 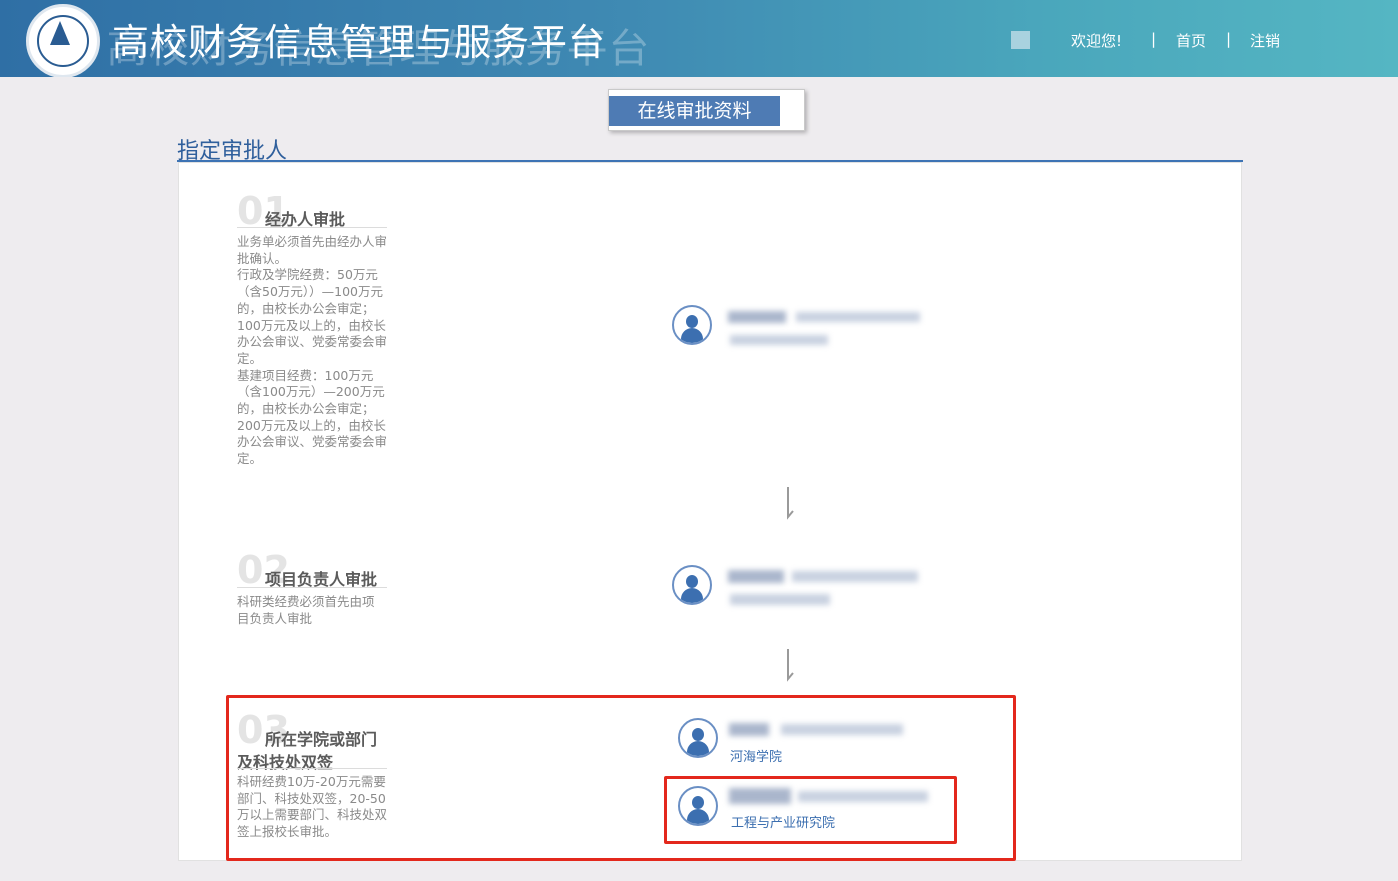 I want to click on highlight-box-approver, so click(x=810, y=810).